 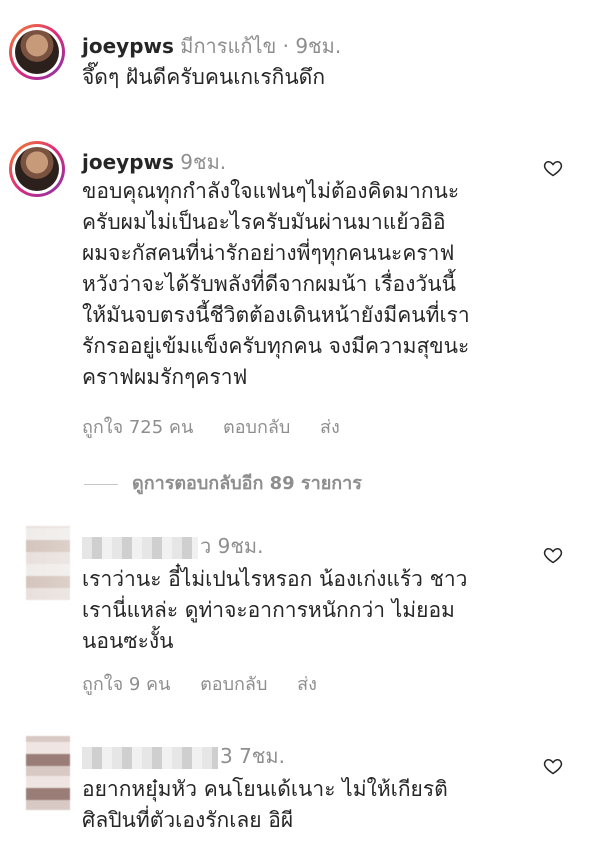 What do you see at coordinates (204, 77) in the screenshot?
I see `comment-text: จึ๊ดๆ ฝันดีครับคนเกเรกินดึก` at bounding box center [204, 77].